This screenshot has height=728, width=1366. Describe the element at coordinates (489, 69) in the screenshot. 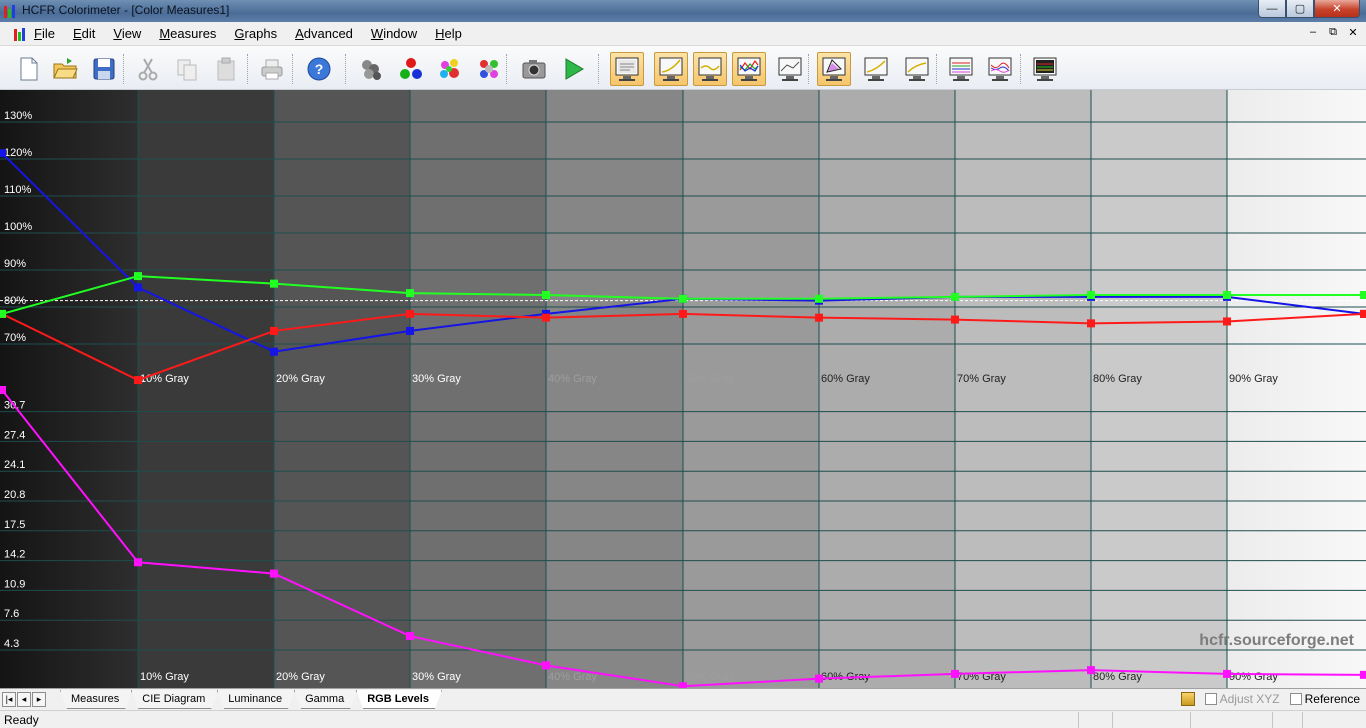

I see `multi-spheres-icon` at that location.